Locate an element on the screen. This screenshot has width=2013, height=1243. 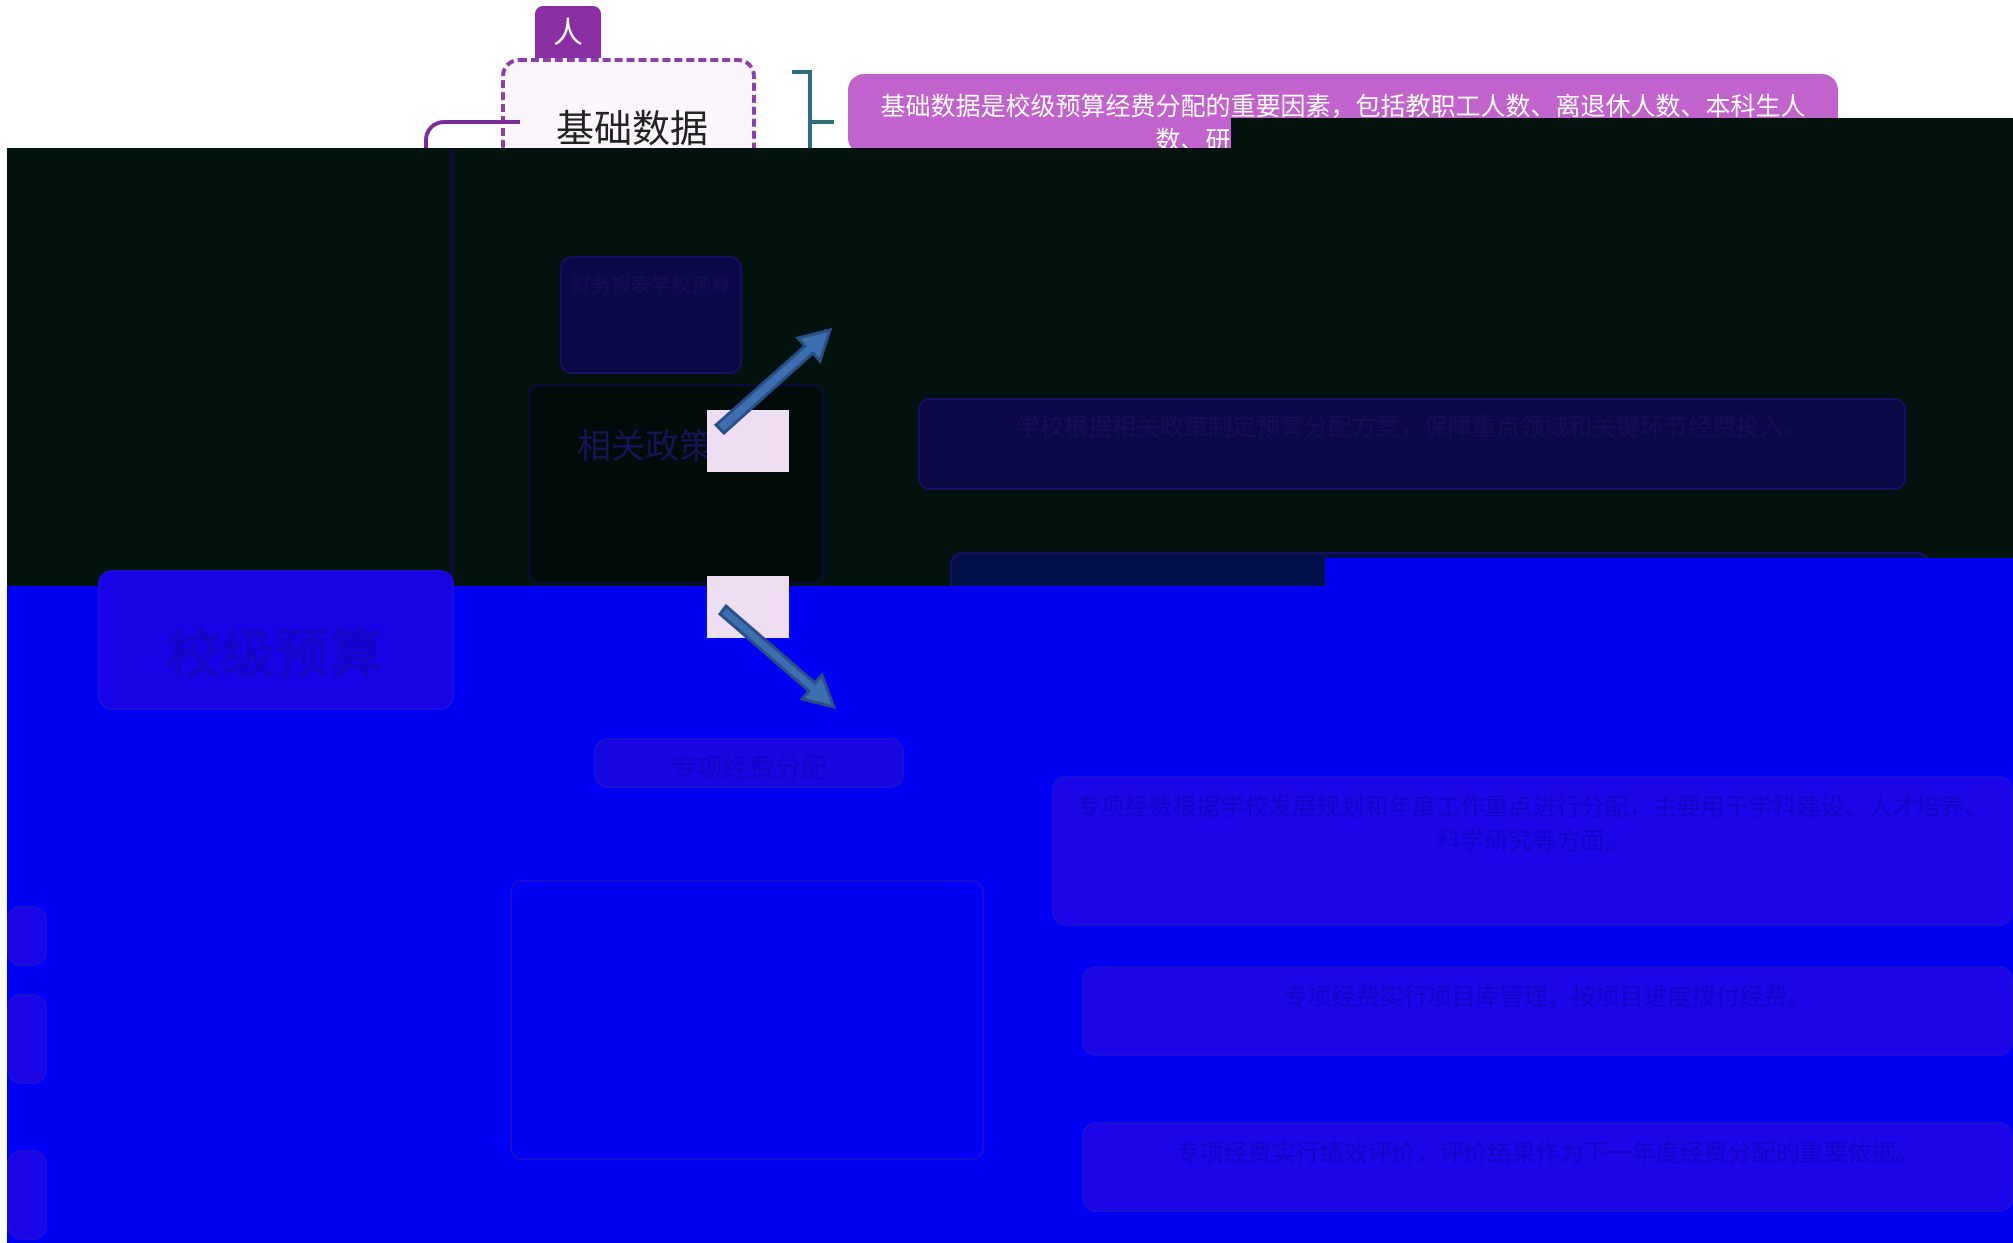
arrow-layer is located at coordinates (775, 518).